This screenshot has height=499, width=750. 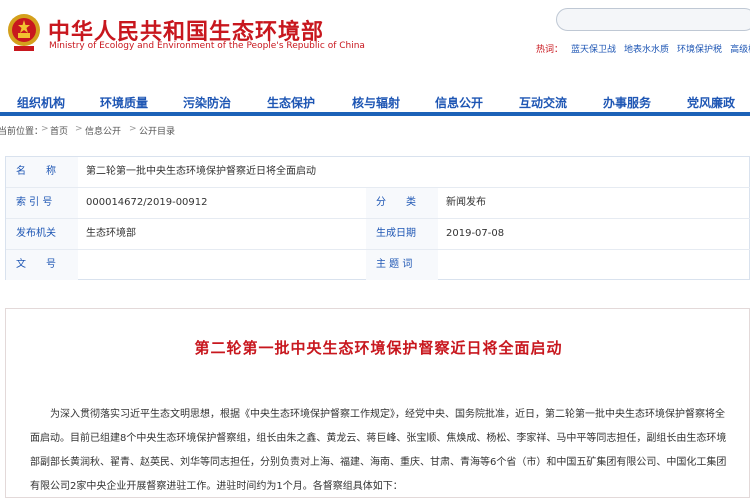 I want to click on category-value: 新闻发布, so click(x=466, y=202).